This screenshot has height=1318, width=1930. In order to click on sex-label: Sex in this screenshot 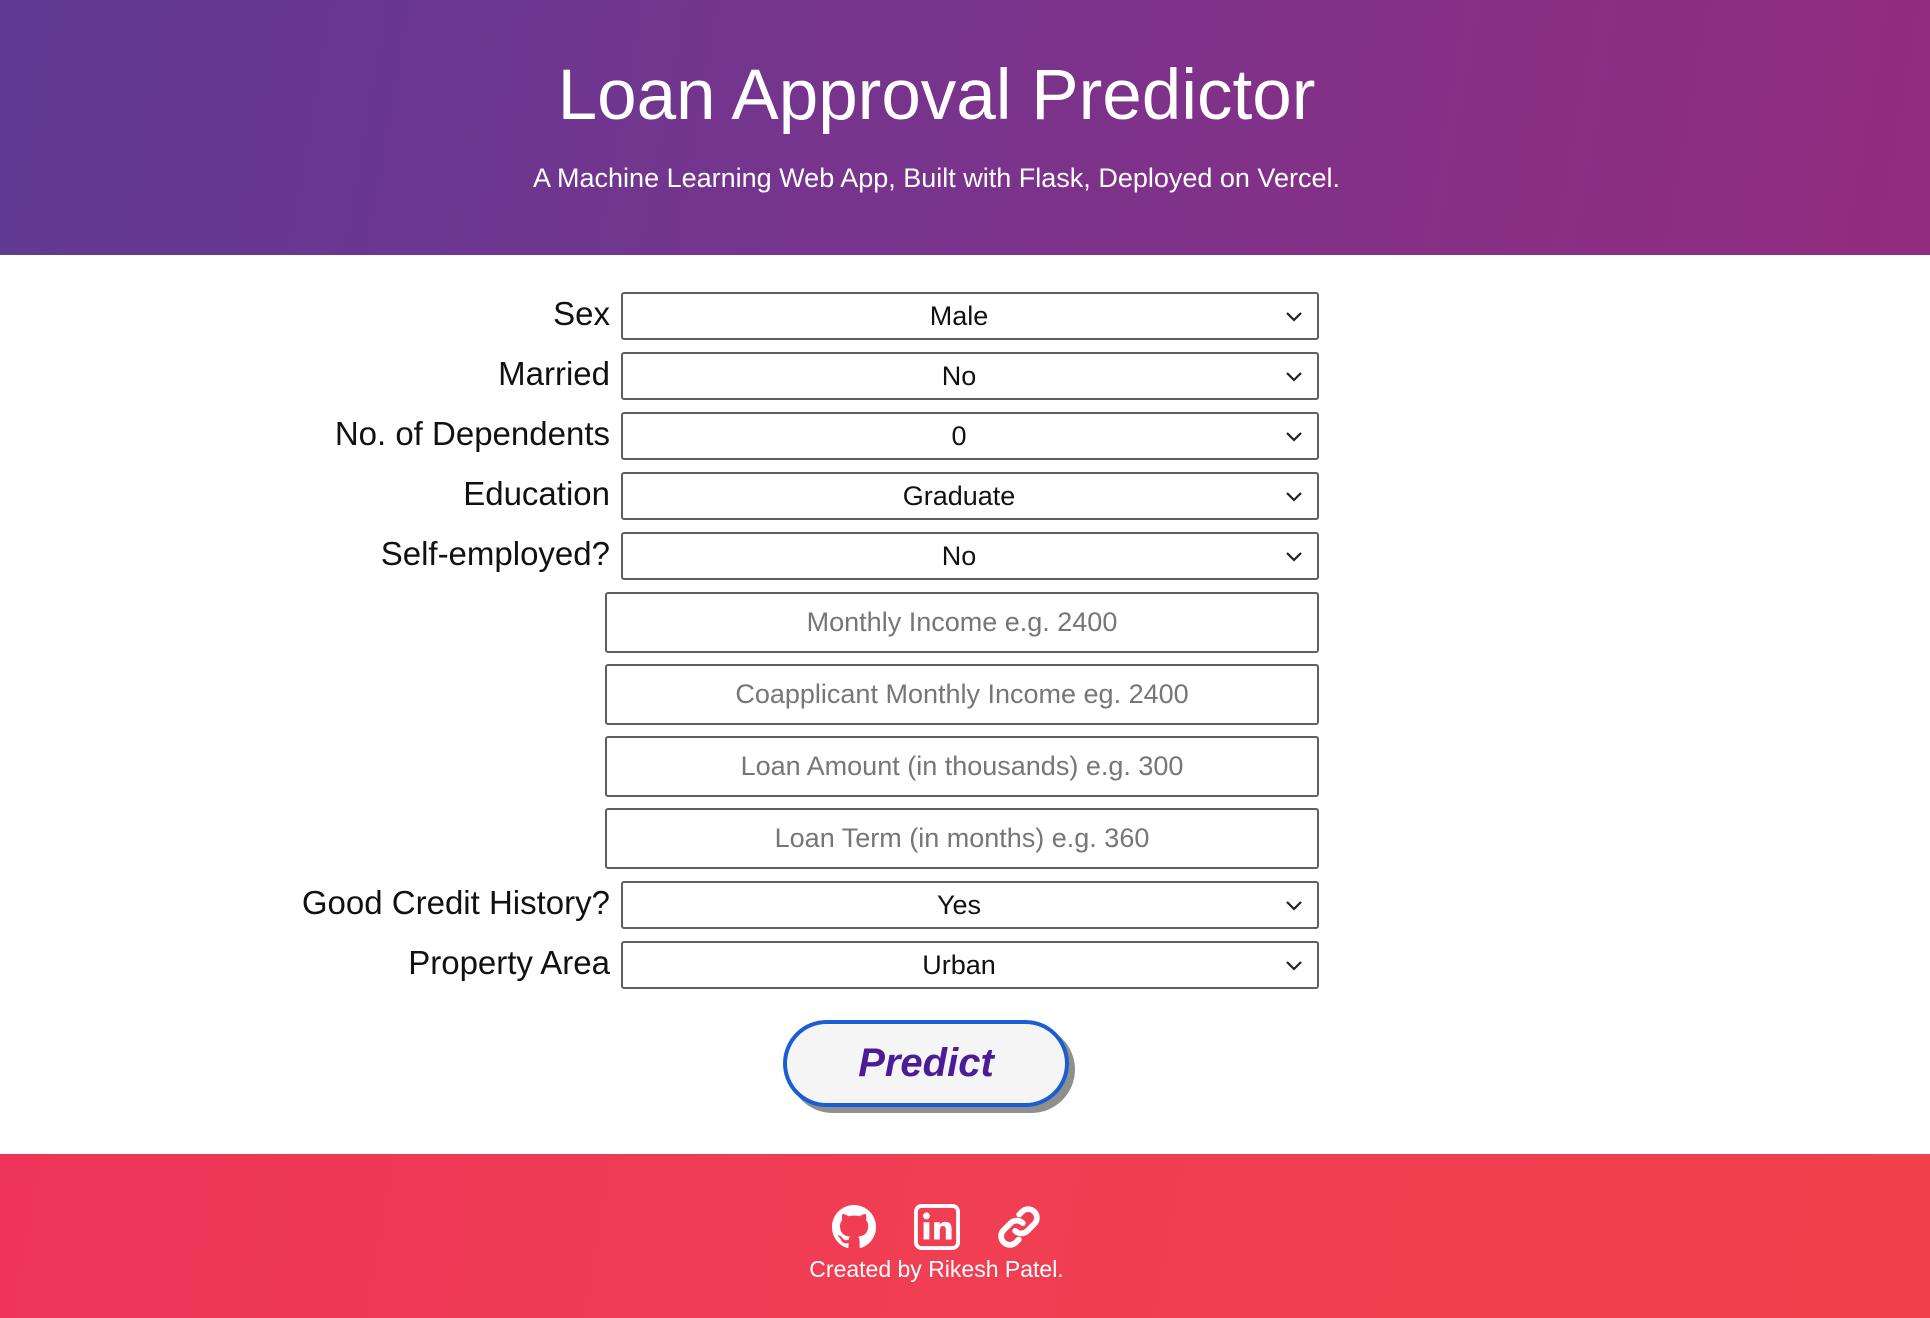, I will do `click(581, 313)`.